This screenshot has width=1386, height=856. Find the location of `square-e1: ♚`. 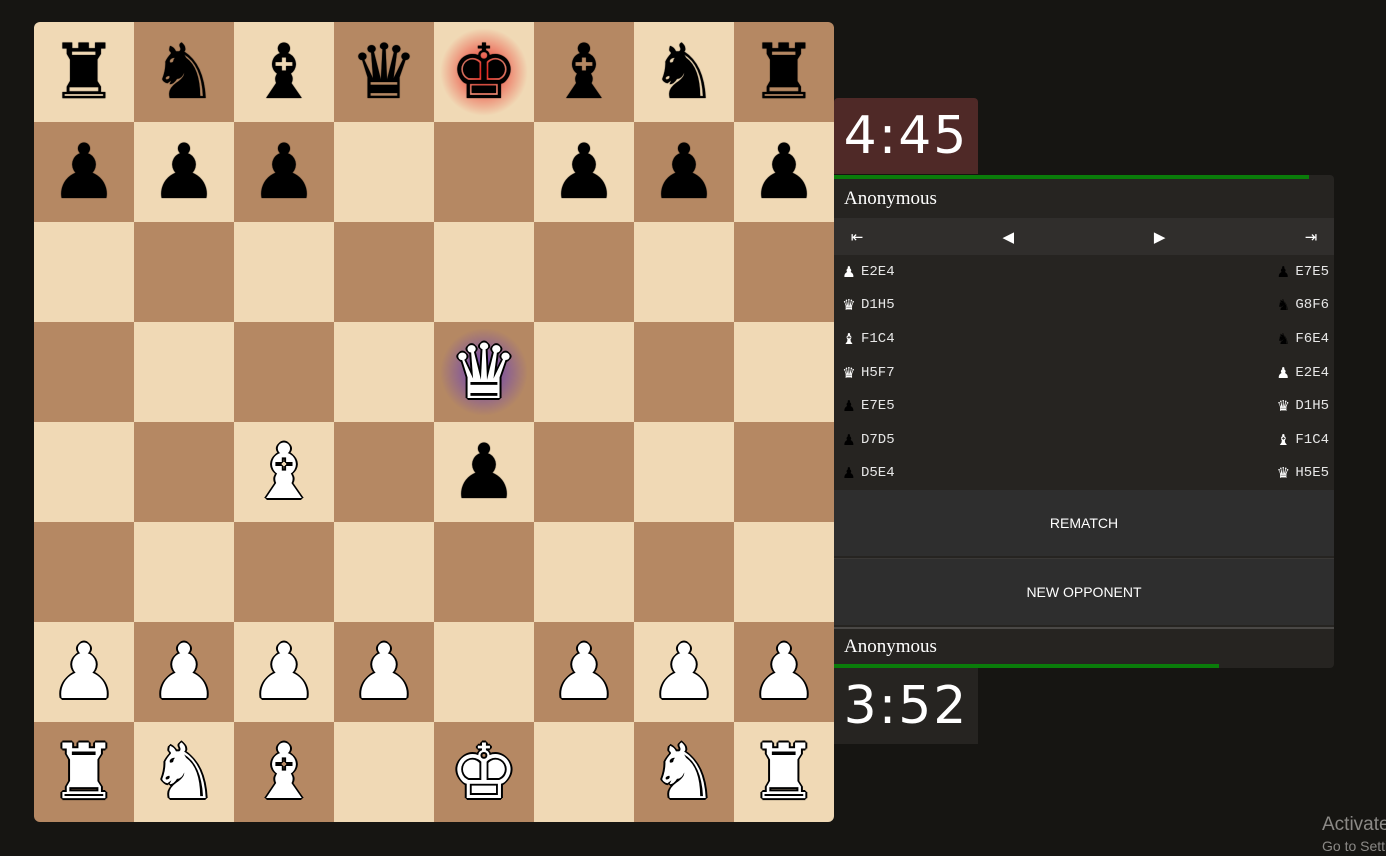

square-e1: ♚ is located at coordinates (484, 772).